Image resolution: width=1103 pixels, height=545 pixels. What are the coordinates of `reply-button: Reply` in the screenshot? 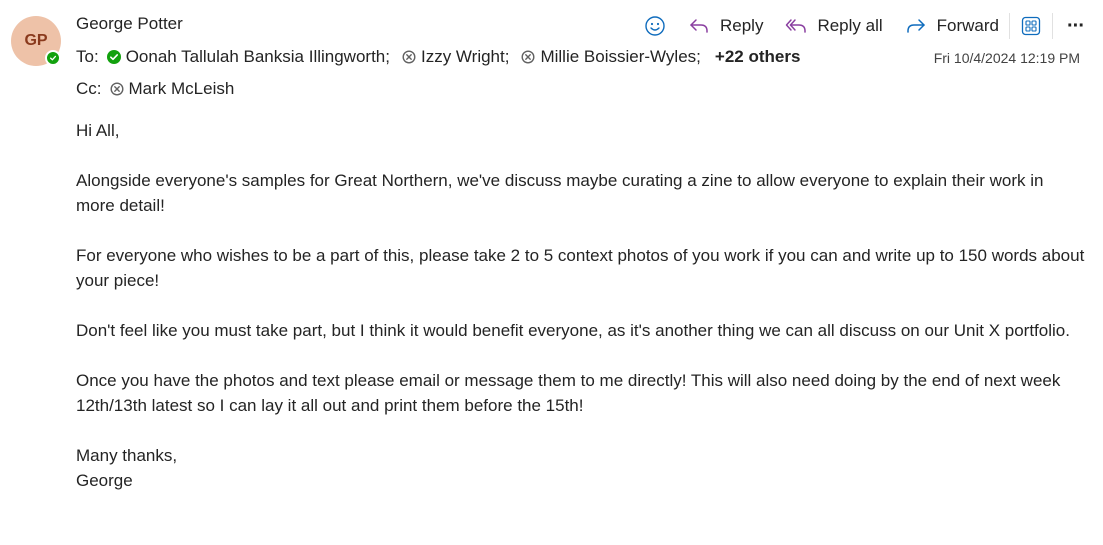 It's located at (725, 26).